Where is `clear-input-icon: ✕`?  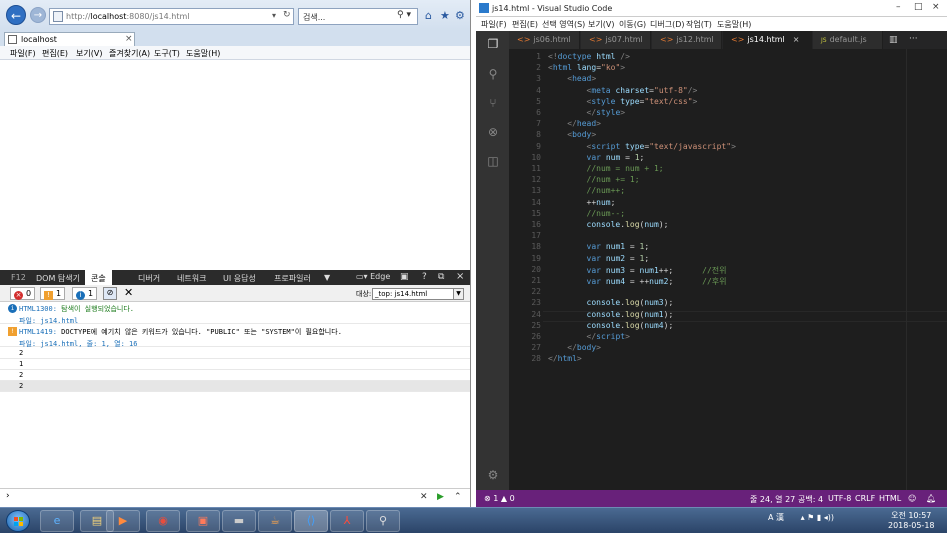 clear-input-icon: ✕ is located at coordinates (424, 497).